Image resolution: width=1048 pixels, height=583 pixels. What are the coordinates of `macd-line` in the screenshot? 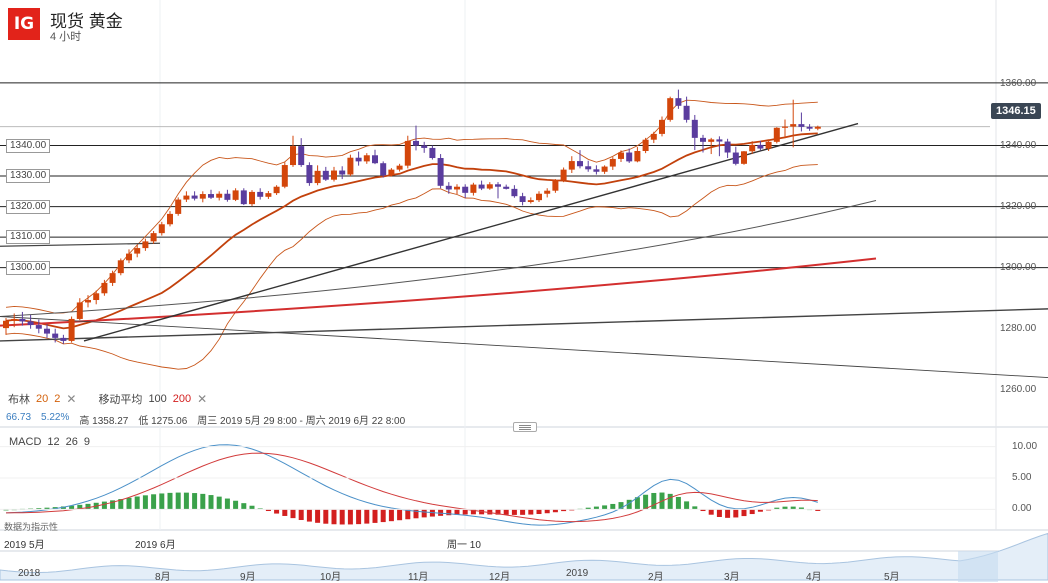 It's located at (411, 485).